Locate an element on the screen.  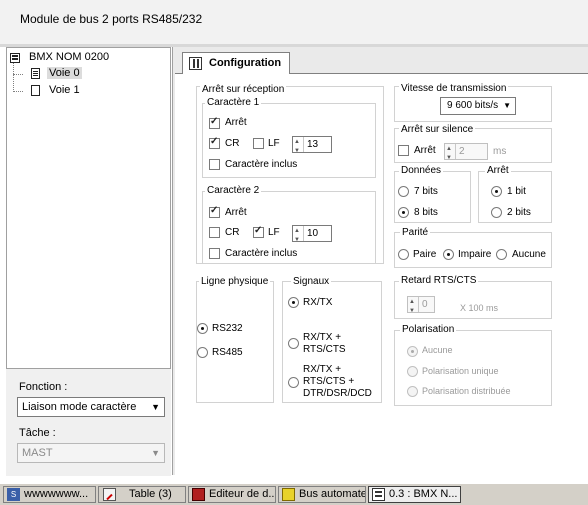
car1-value: 13 is located at coordinates (313, 144).